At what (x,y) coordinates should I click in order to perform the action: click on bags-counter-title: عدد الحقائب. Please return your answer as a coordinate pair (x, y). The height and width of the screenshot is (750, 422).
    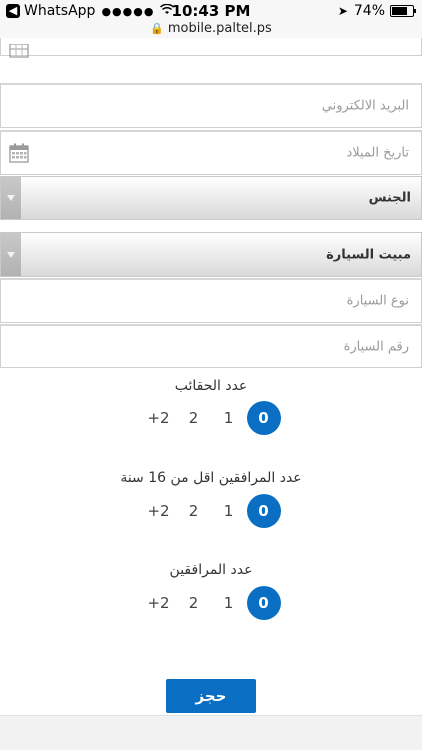
    Looking at the image, I should click on (211, 386).